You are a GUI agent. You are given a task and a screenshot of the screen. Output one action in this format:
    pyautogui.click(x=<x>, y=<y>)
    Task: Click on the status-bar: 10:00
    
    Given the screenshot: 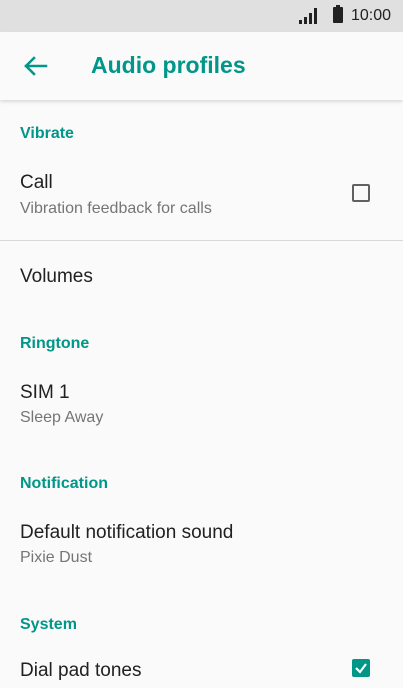 What is the action you would take?
    pyautogui.click(x=201, y=16)
    